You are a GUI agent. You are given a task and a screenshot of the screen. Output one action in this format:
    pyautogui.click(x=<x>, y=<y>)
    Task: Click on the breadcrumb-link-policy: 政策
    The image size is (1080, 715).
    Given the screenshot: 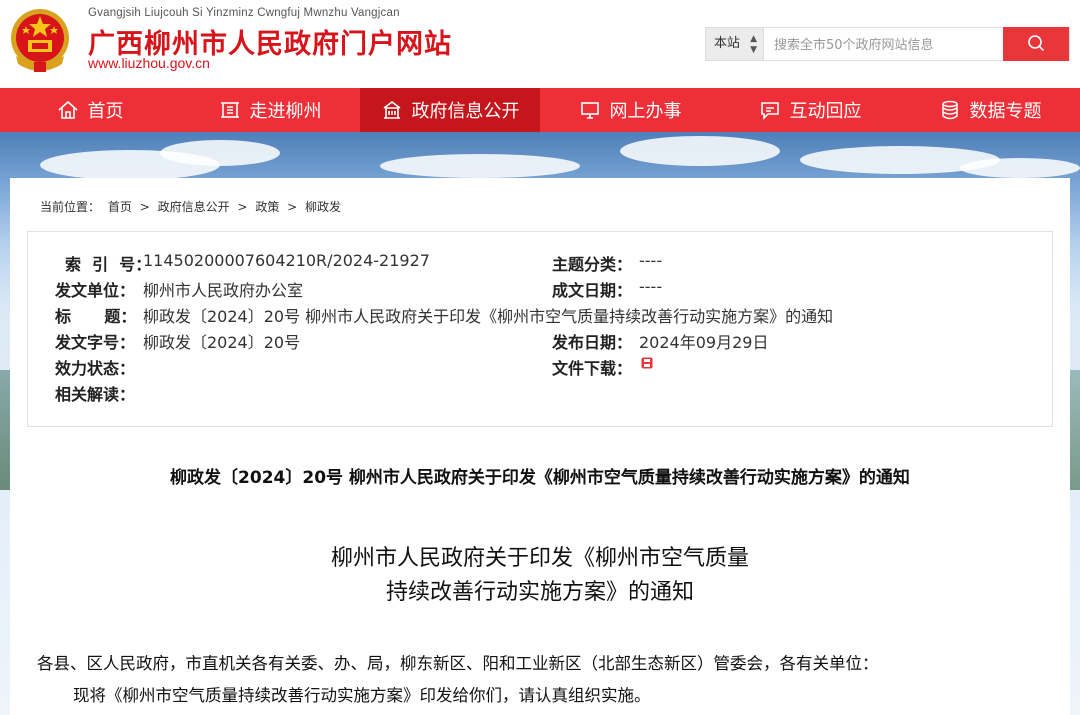 What is the action you would take?
    pyautogui.click(x=267, y=207)
    